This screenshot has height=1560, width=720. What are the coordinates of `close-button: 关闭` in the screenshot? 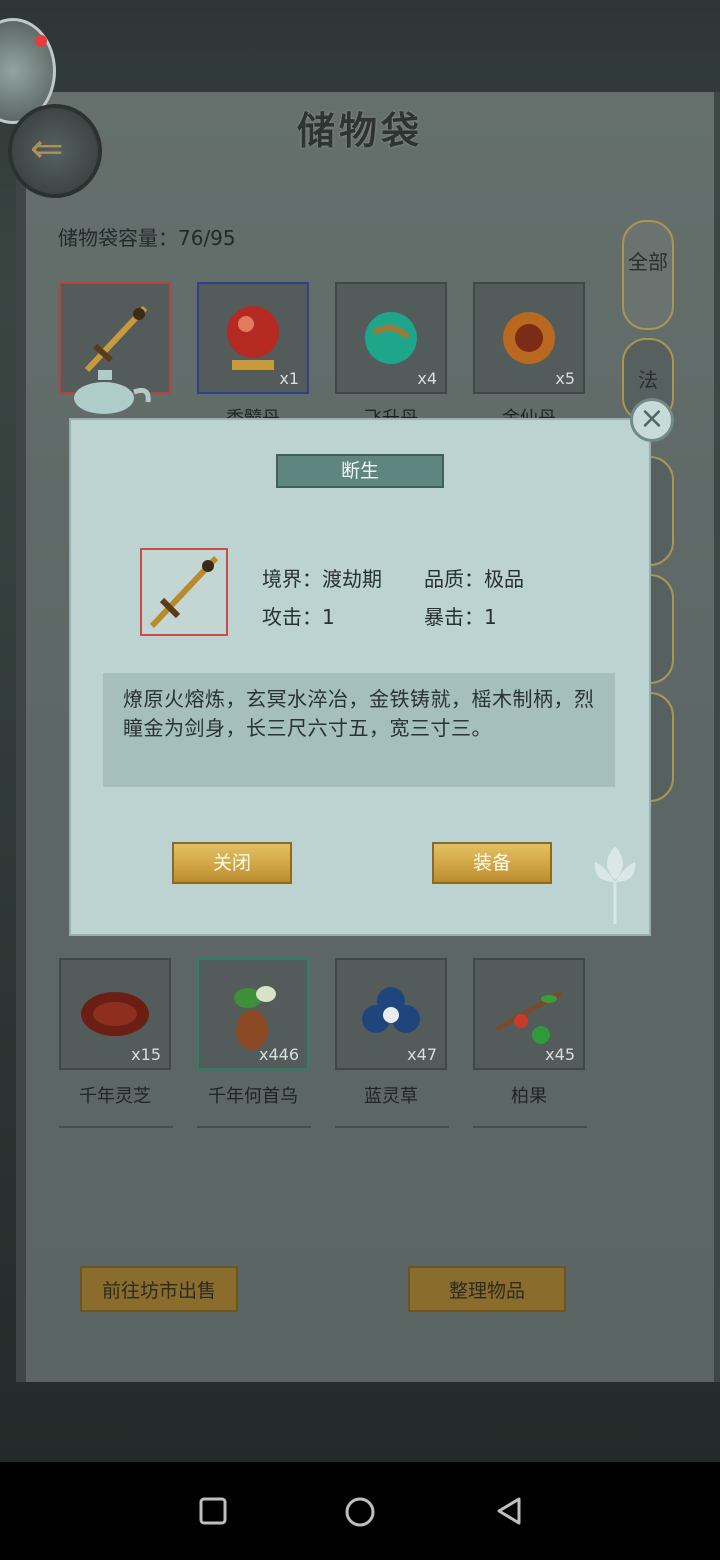 It's located at (232, 863).